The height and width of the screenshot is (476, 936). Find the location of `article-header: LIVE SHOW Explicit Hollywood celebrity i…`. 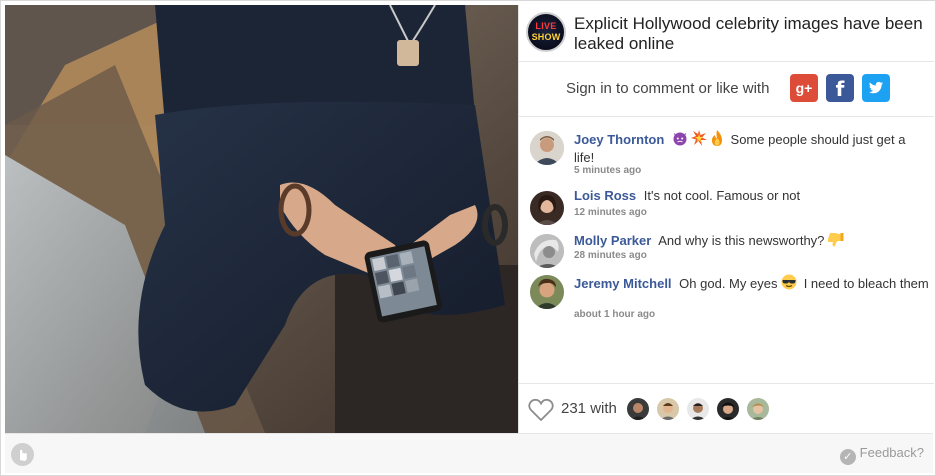

article-header: LIVE SHOW Explicit Hollywood celebrity i… is located at coordinates (726, 33).